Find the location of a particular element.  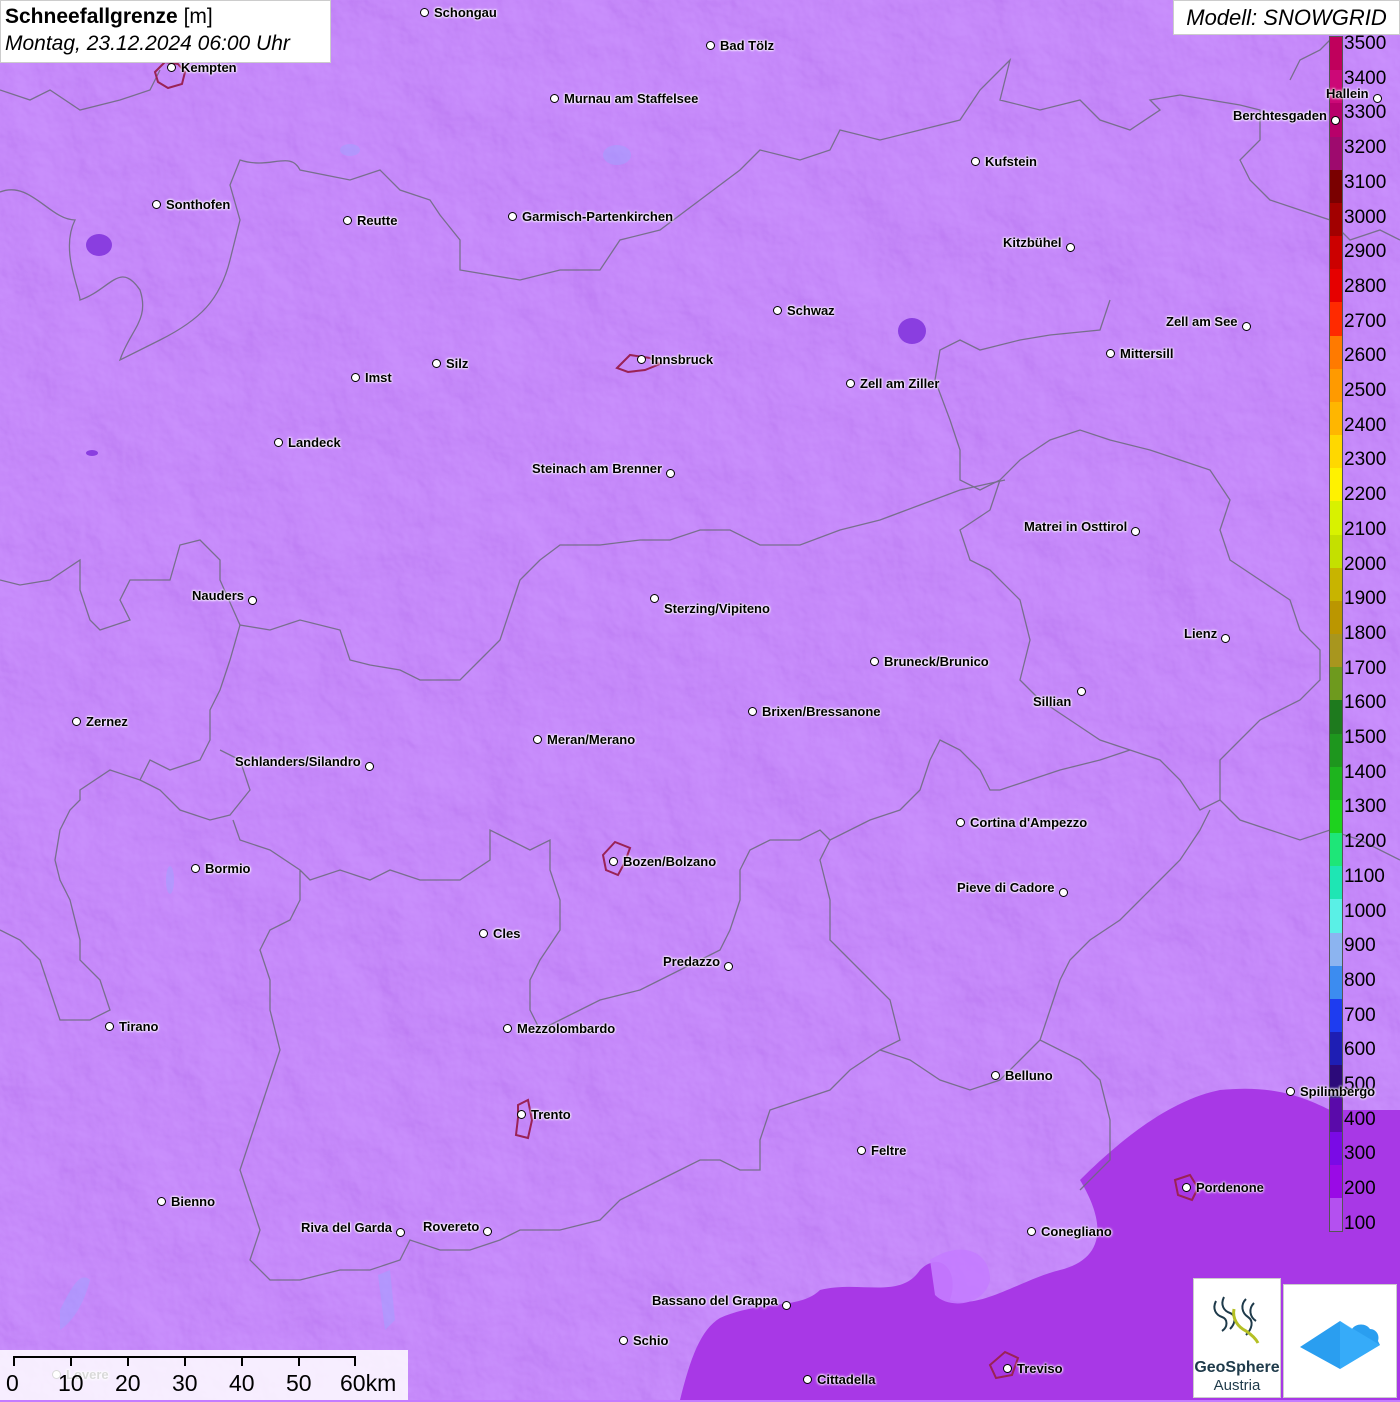

legend-label: 200 is located at coordinates (1360, 1189).